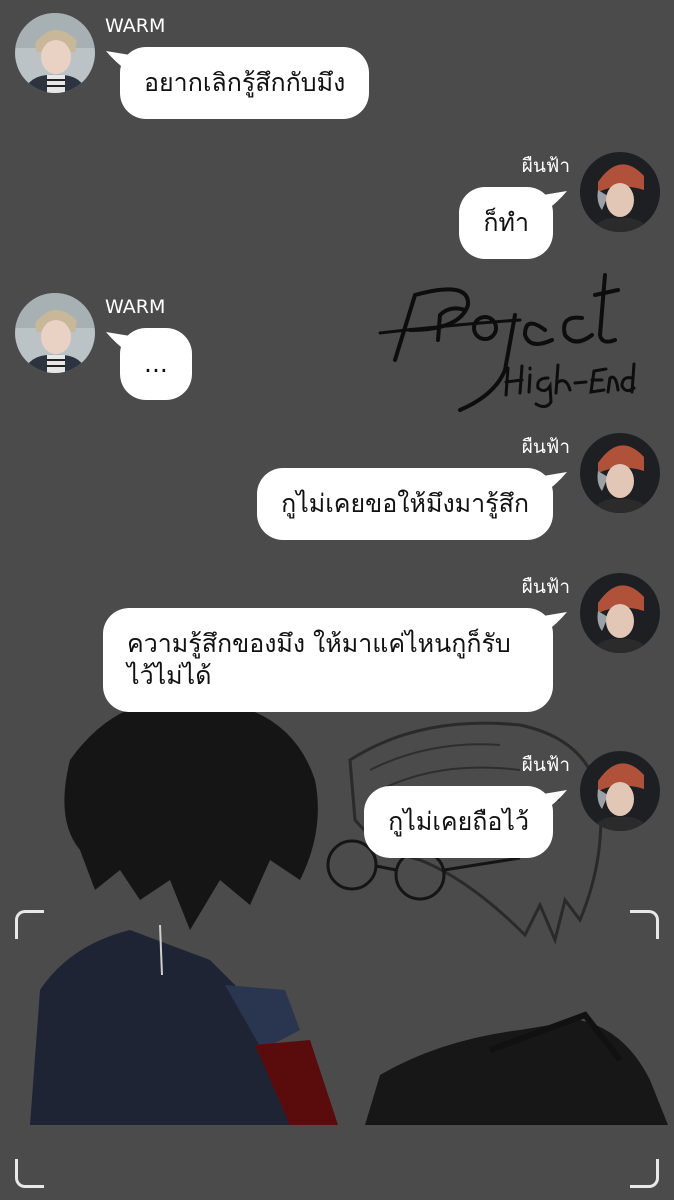 This screenshot has height=1200, width=674. I want to click on message-bubble: อยากเลิกรู้สึกกับมึง, so click(238, 83).